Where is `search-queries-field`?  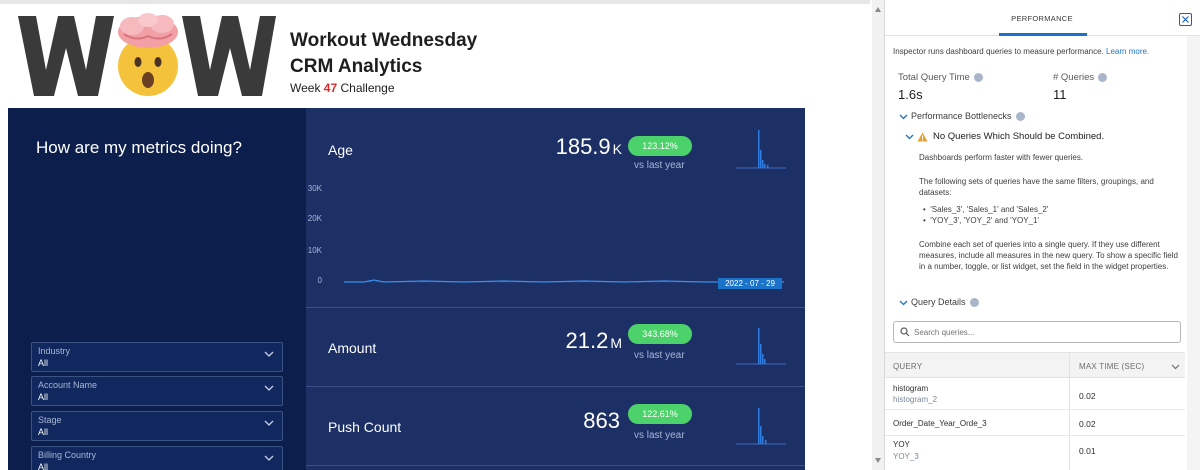
search-queries-field is located at coordinates (1037, 332).